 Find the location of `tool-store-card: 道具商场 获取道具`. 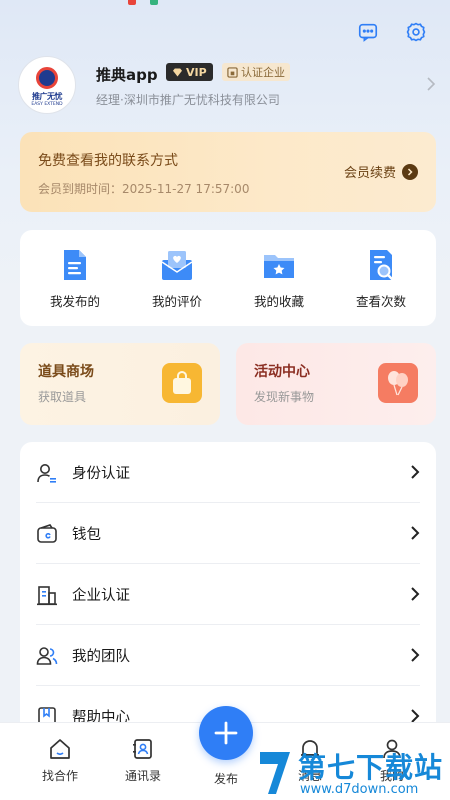

tool-store-card: 道具商场 获取道具 is located at coordinates (120, 384).